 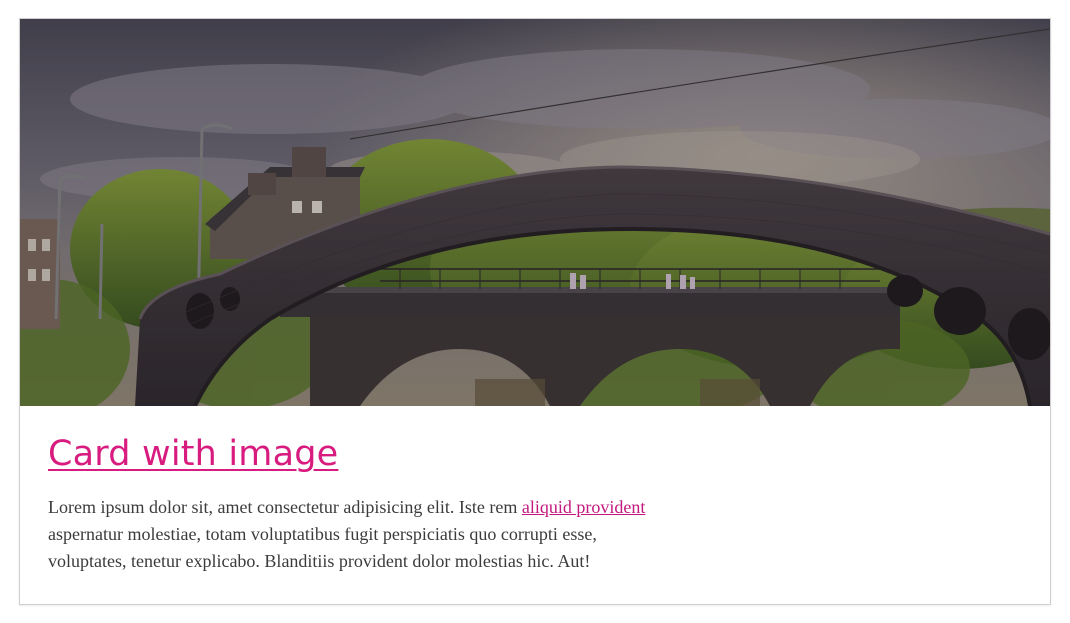 What do you see at coordinates (583, 507) in the screenshot?
I see `description-inline-link: aliquid provident` at bounding box center [583, 507].